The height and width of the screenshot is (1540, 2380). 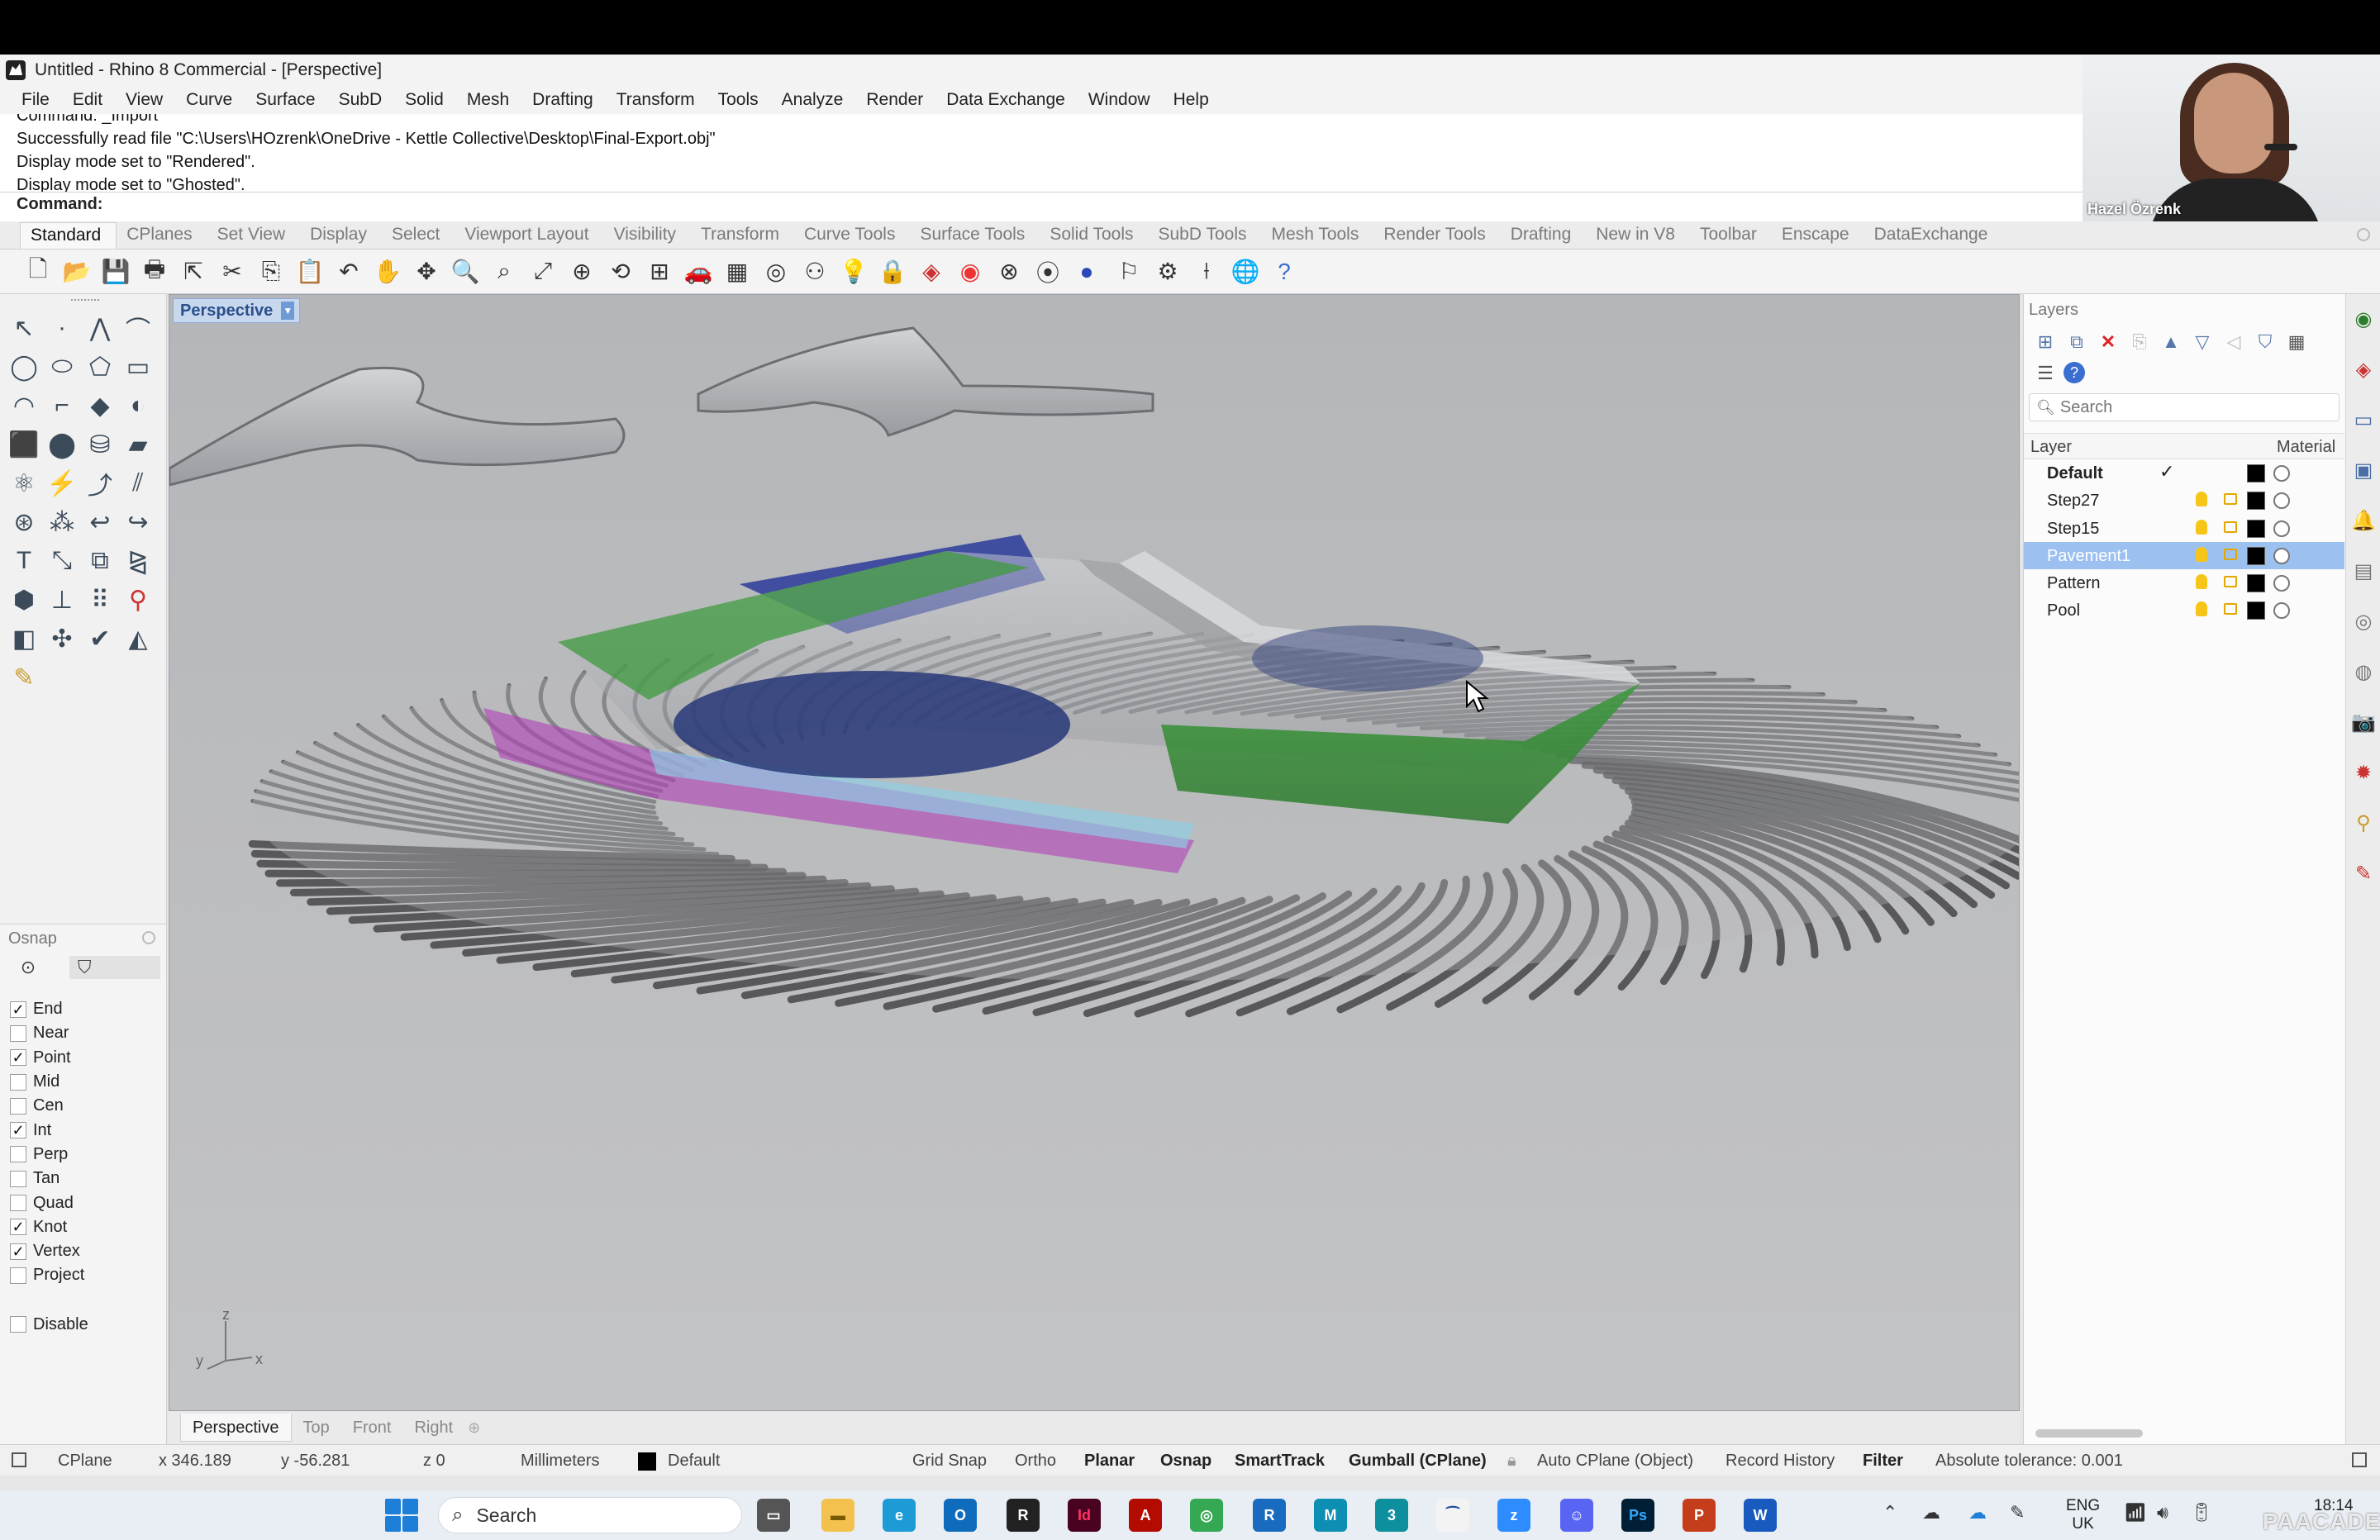 What do you see at coordinates (100, 561) in the screenshot?
I see `array-icon: ⧉` at bounding box center [100, 561].